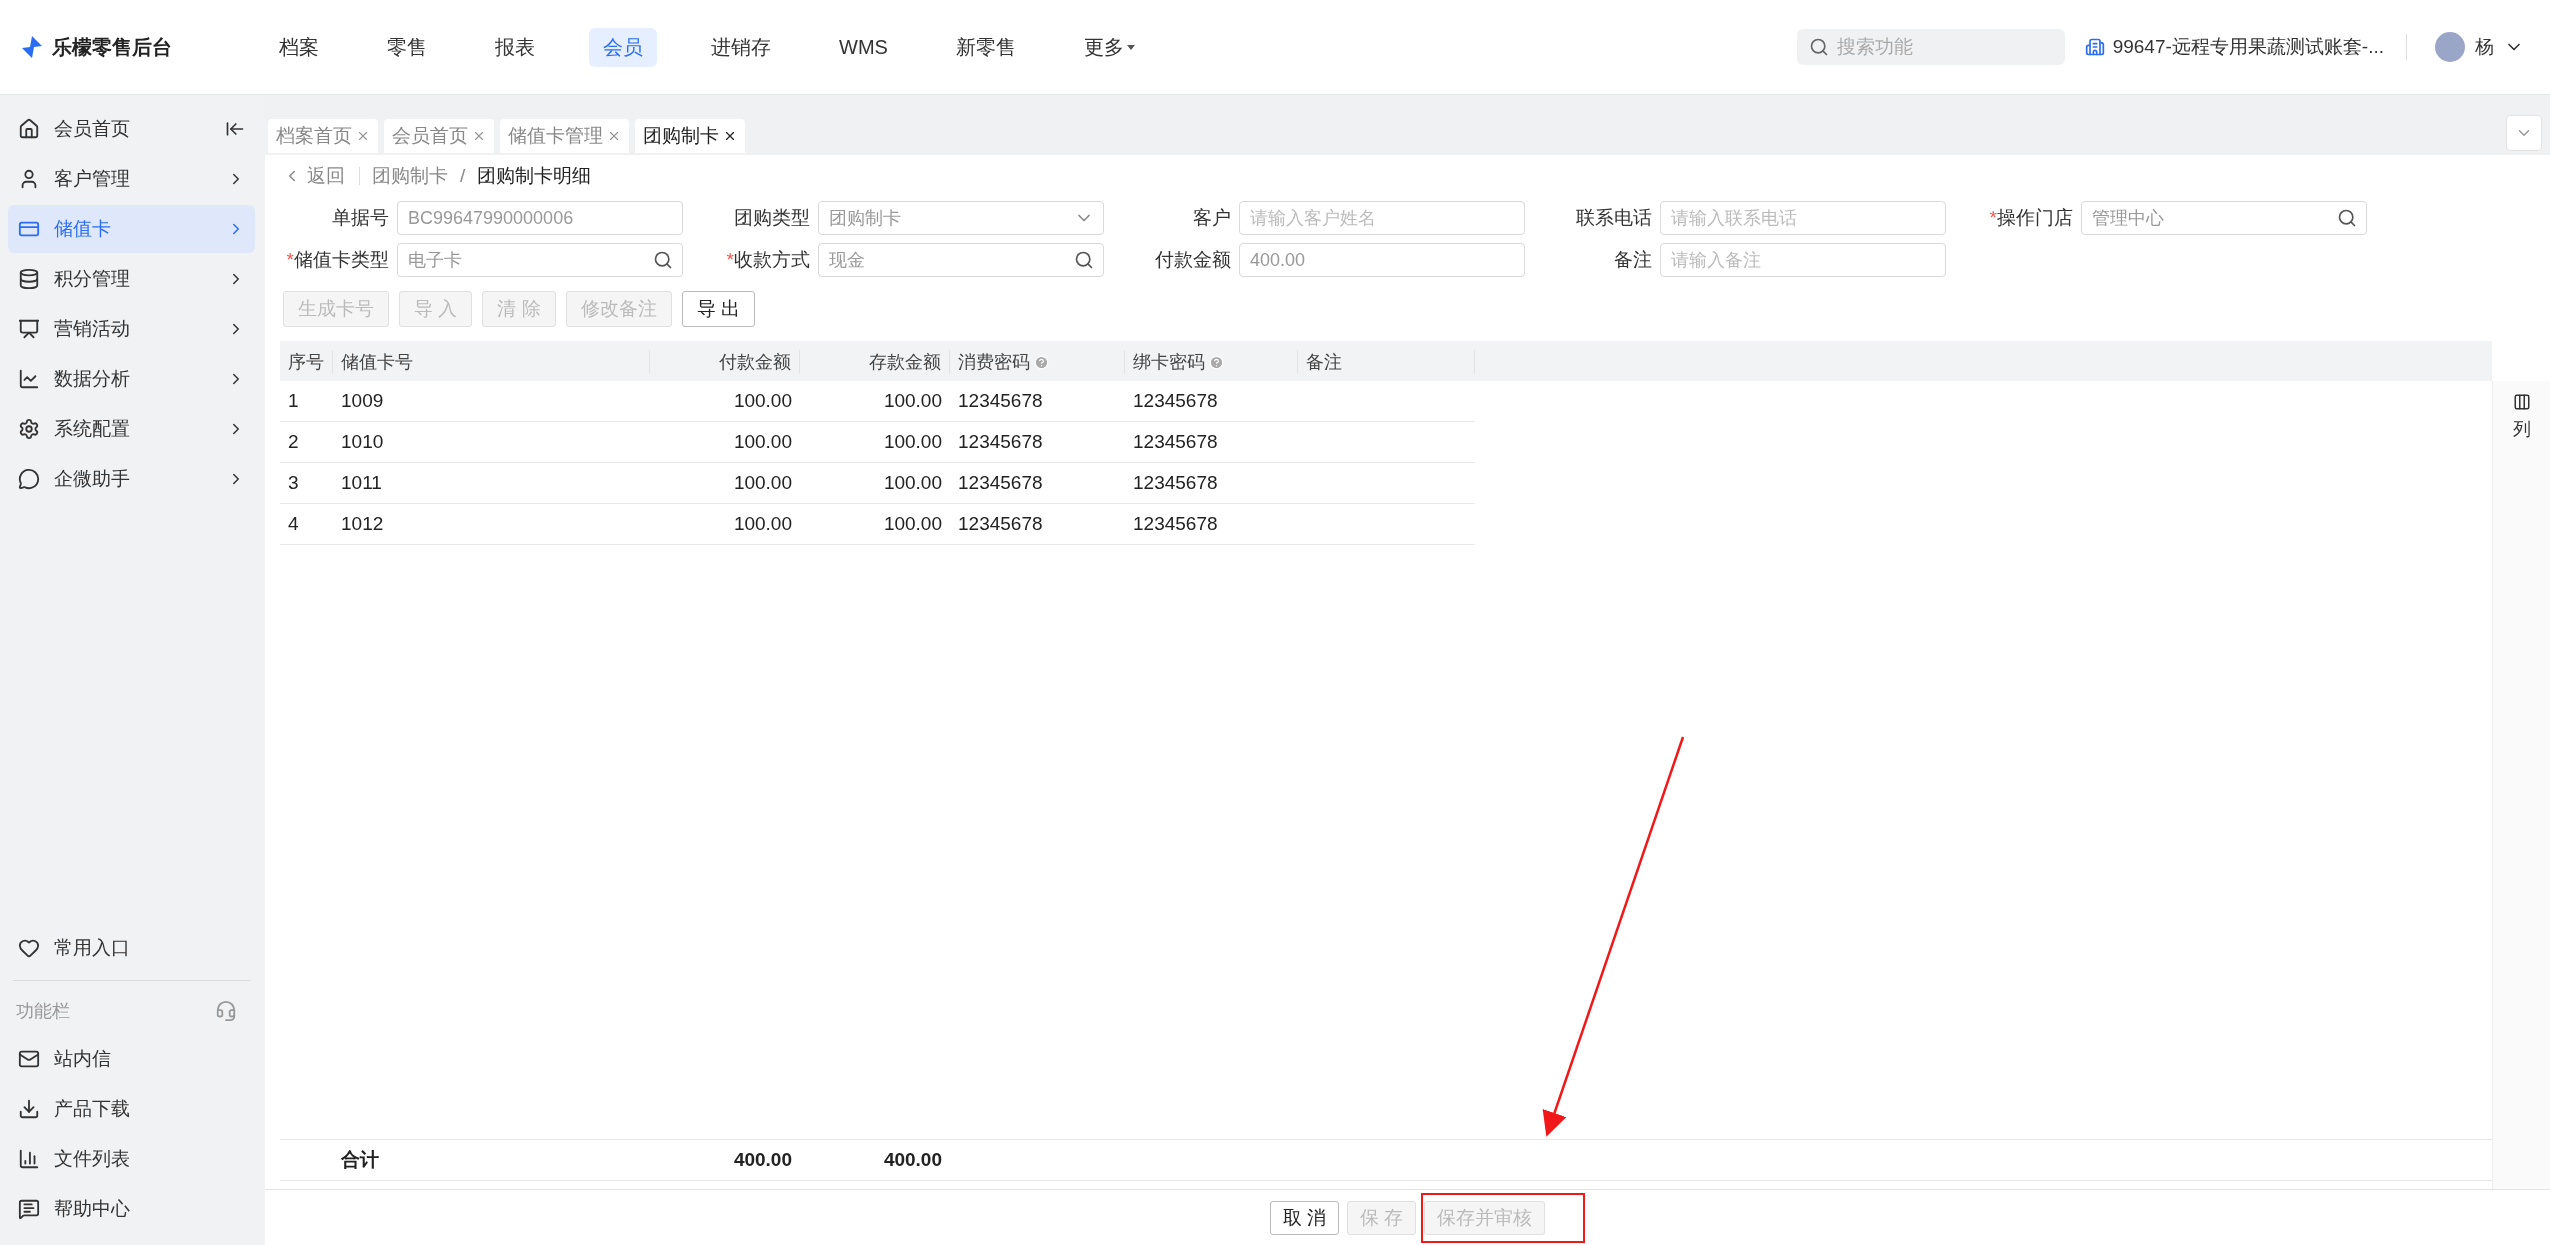  Describe the element at coordinates (29, 329) in the screenshot. I see `presentation-icon` at that location.